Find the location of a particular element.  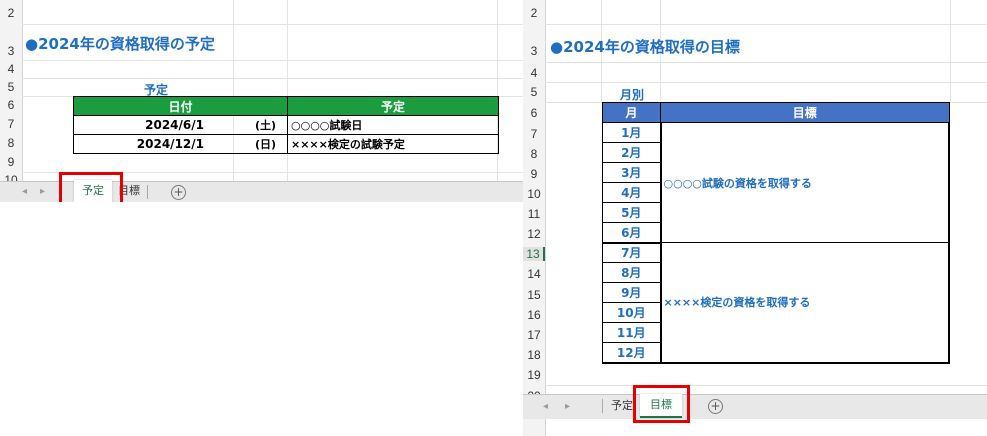

month-cell: 10月 is located at coordinates (631, 312).